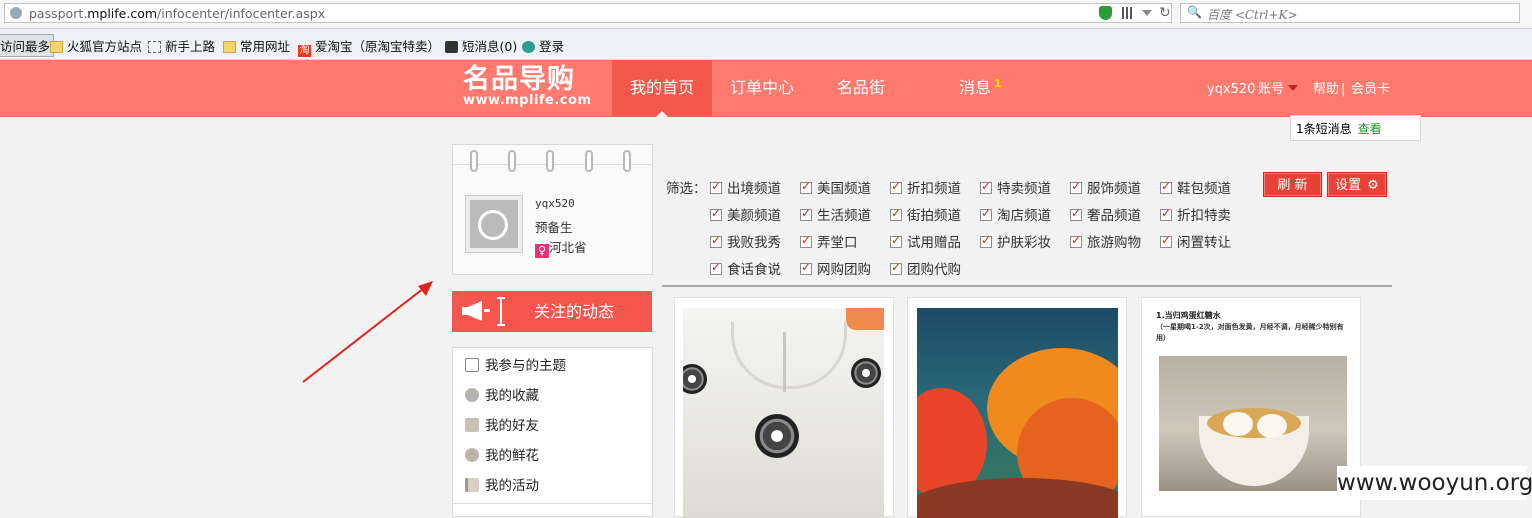 The width and height of the screenshot is (1532, 518). Describe the element at coordinates (1165, 13) in the screenshot. I see `reload-icon: ↻` at that location.